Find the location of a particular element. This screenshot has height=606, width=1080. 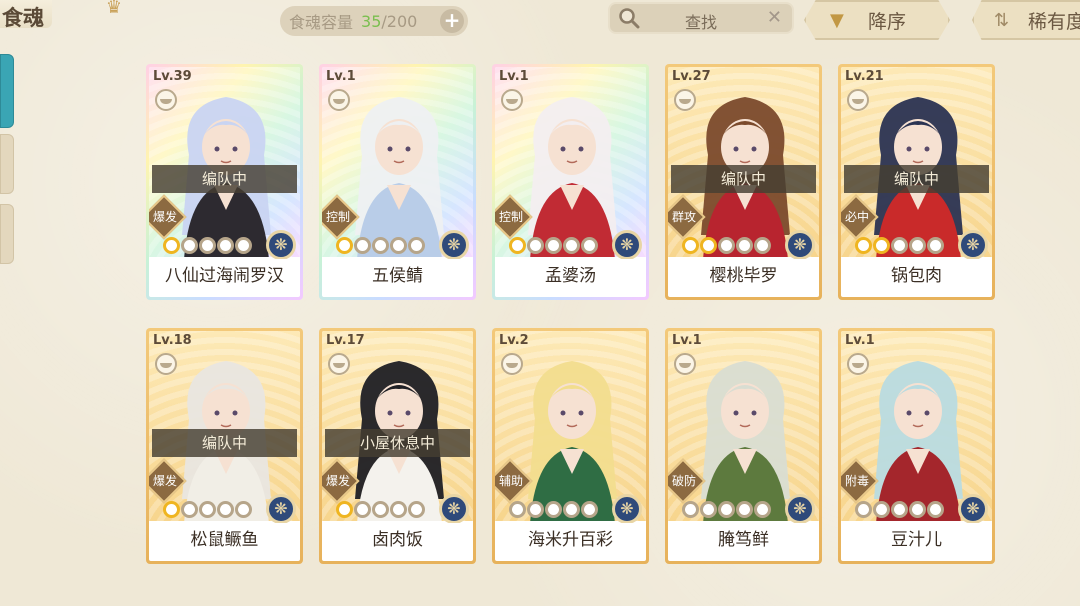

card-body: Lv.39 编队中 爆发 ❋ 八仙过海闹罗汉 is located at coordinates (224, 182).